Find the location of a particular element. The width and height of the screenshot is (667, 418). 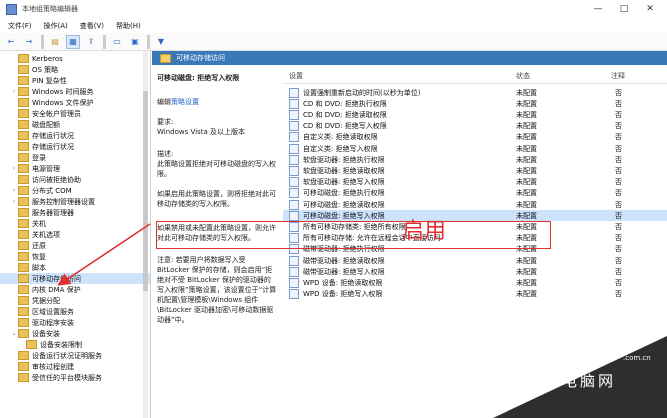

watermark-domain: .com.cn is located at coordinates (637, 358).